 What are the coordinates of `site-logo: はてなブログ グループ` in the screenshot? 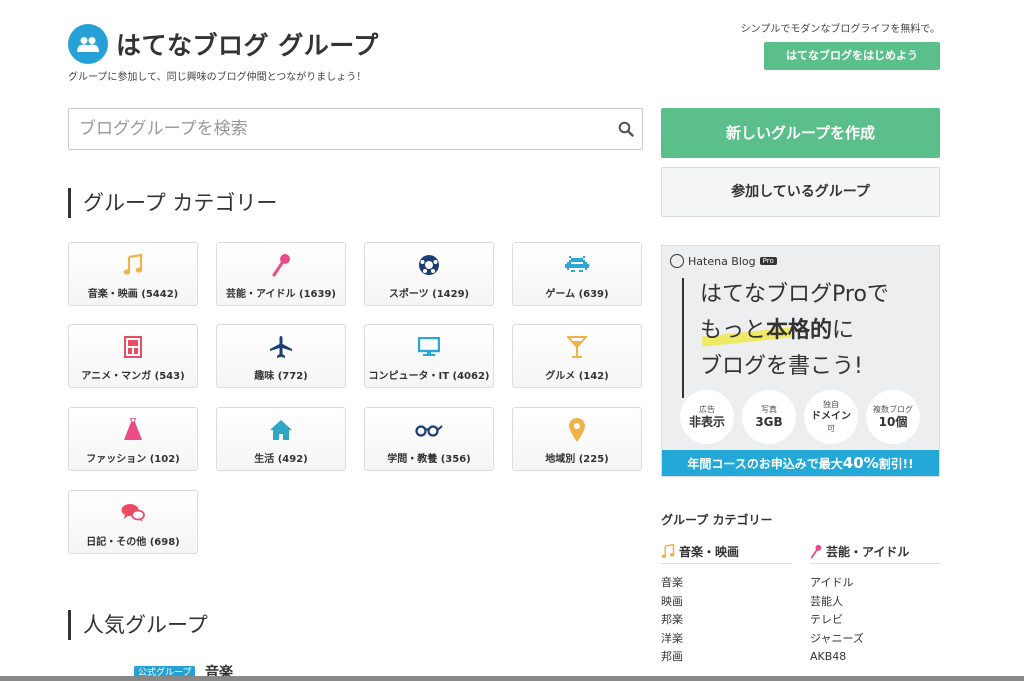 It's located at (223, 44).